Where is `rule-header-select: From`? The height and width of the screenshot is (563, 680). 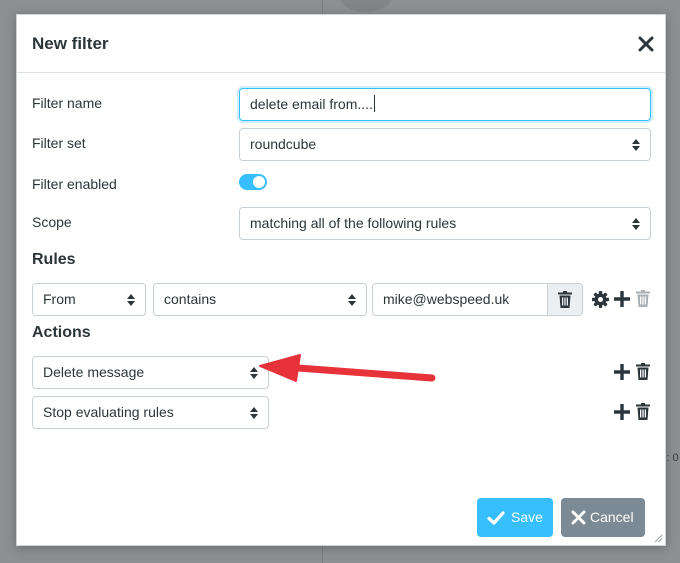 rule-header-select: From is located at coordinates (89, 299).